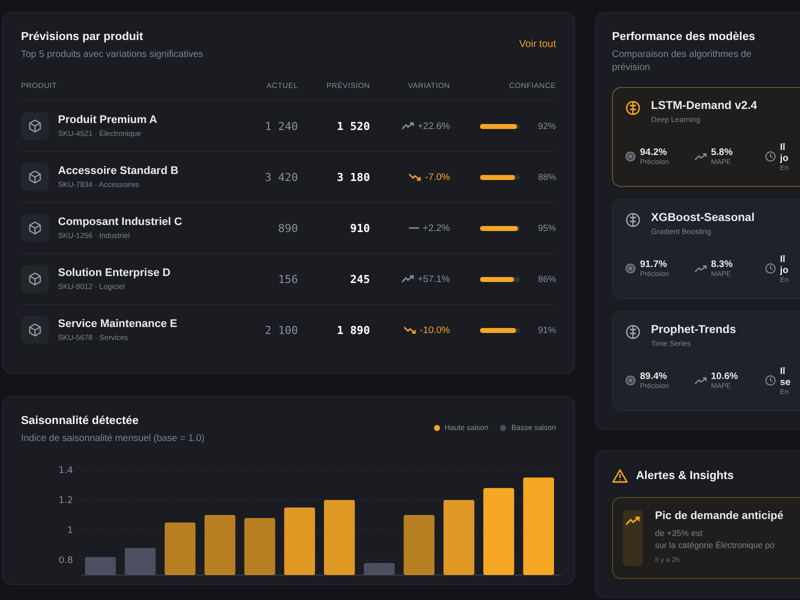 The width and height of the screenshot is (800, 600). What do you see at coordinates (114, 273) in the screenshot?
I see `product-name: Solution Enterprise D` at bounding box center [114, 273].